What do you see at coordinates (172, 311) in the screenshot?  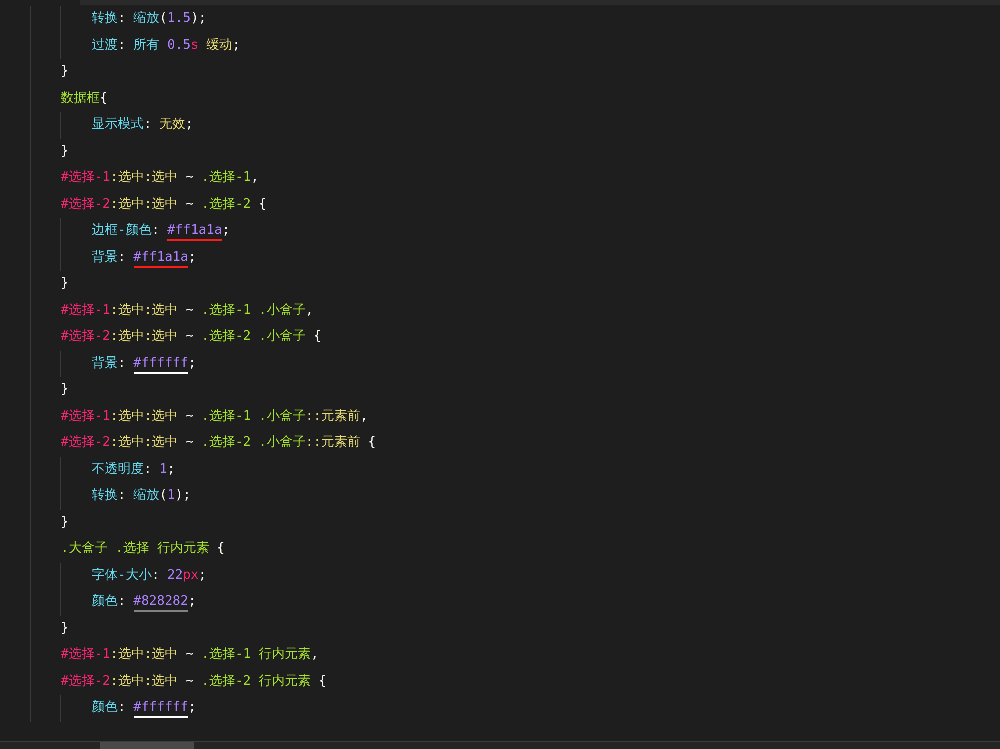 I see `code-line: #选择-1:选中:选中 ~ .选择-1 .小盒子,` at bounding box center [172, 311].